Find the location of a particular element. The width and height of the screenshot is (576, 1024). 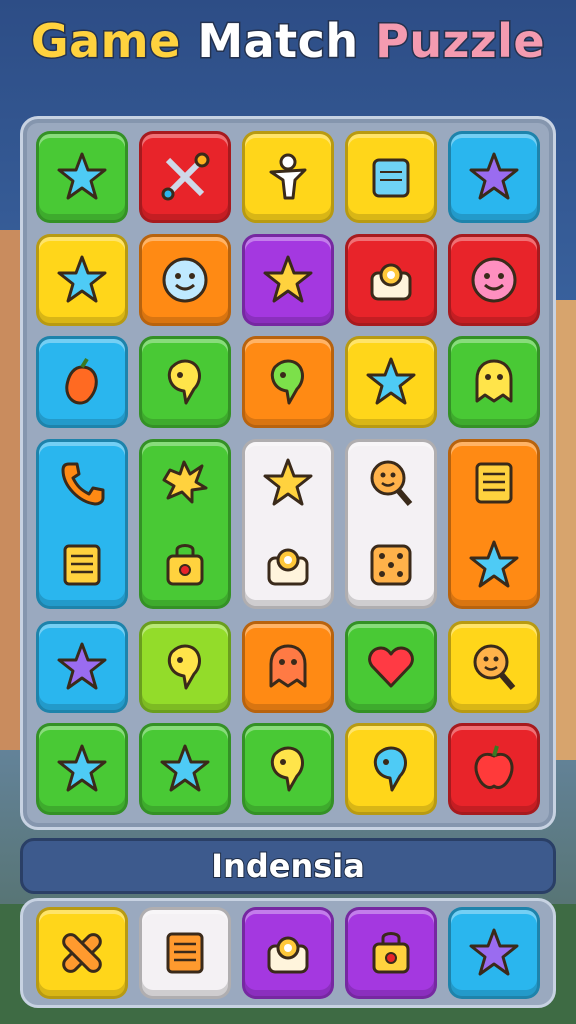

board-tile-r1-c4 is located at coordinates (391, 177).